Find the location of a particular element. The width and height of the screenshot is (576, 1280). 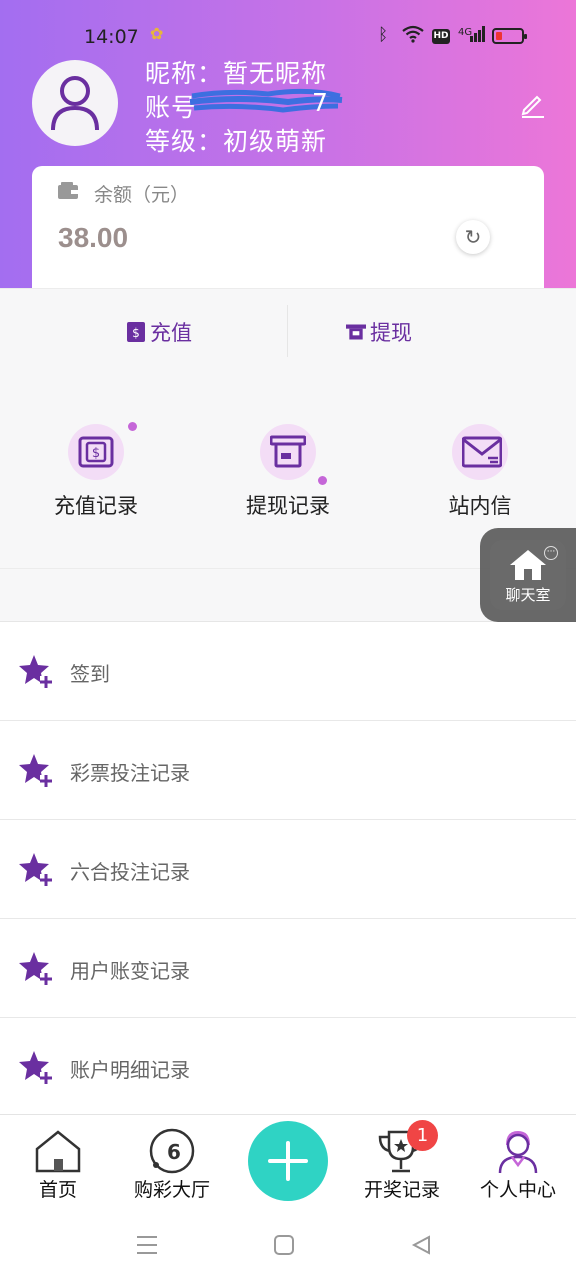

list-item: 六合投注记录 is located at coordinates (288, 869).